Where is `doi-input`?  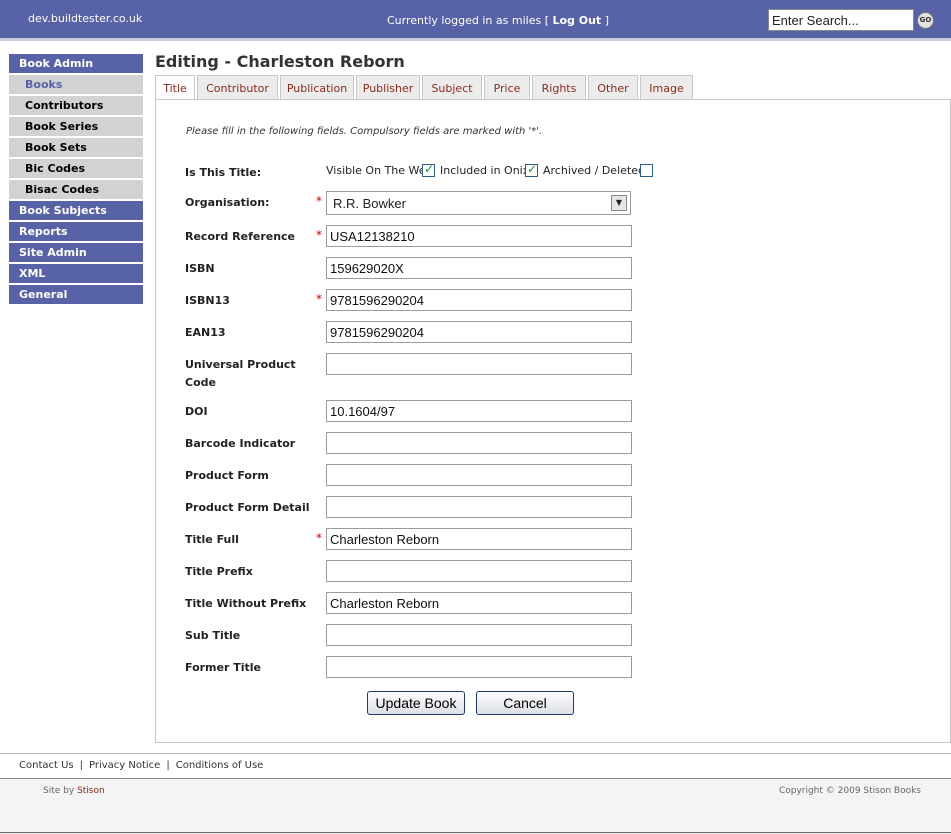 doi-input is located at coordinates (479, 411).